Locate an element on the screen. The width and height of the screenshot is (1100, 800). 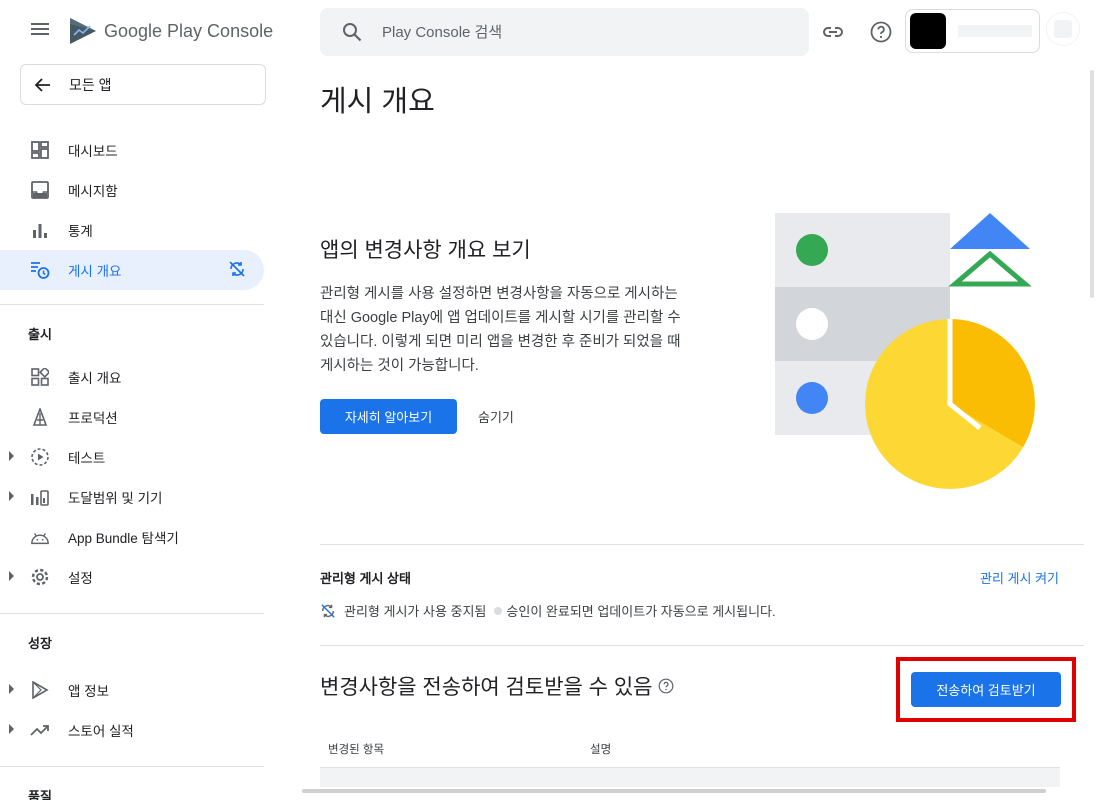
sidebar-item-settings: 설정 is located at coordinates (140, 577).